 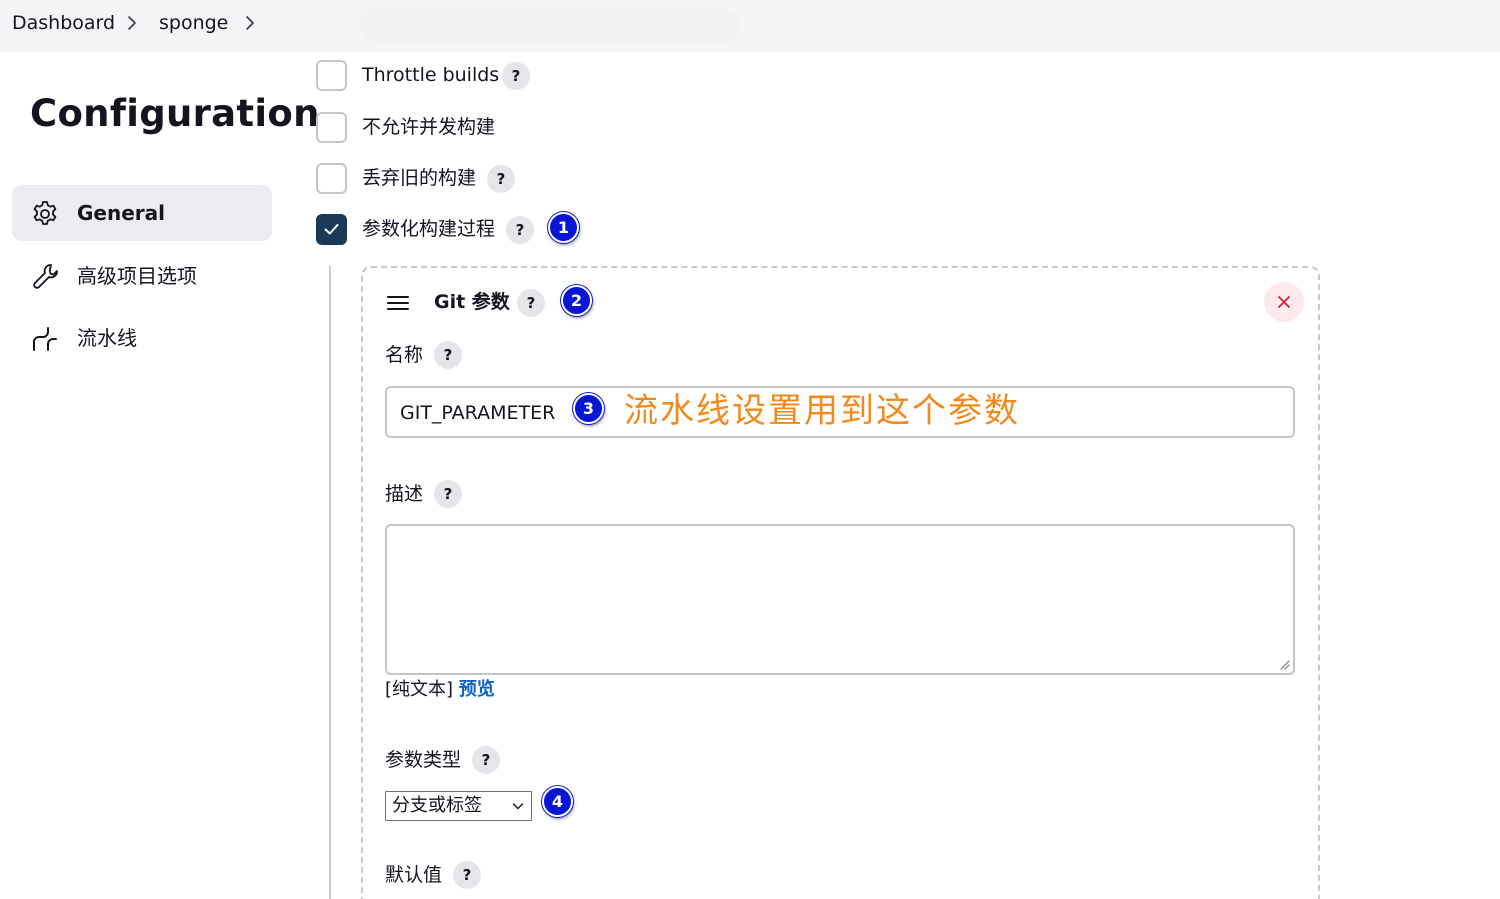 I want to click on option-label: 参数化构建过程, so click(x=429, y=229).